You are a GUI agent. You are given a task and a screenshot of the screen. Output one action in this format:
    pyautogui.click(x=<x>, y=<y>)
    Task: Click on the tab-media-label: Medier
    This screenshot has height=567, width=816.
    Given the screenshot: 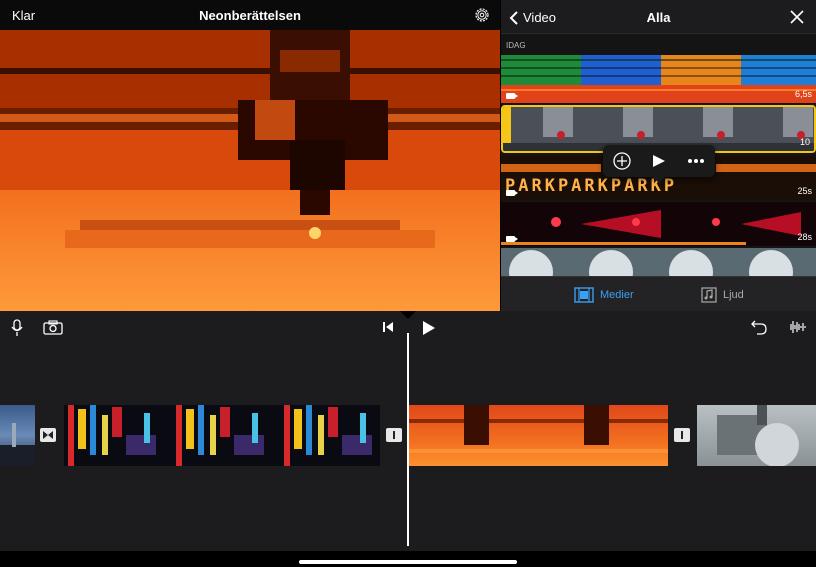 What is the action you would take?
    pyautogui.click(x=617, y=295)
    